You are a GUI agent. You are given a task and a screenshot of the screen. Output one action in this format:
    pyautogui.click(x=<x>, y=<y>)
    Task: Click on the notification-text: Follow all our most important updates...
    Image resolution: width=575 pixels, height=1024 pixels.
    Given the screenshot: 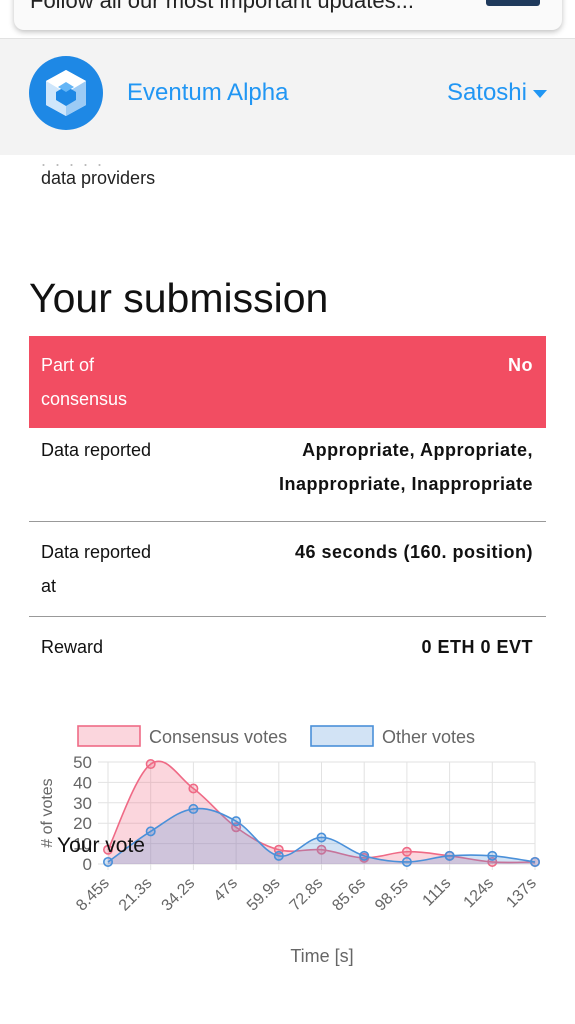 What is the action you would take?
    pyautogui.click(x=222, y=6)
    